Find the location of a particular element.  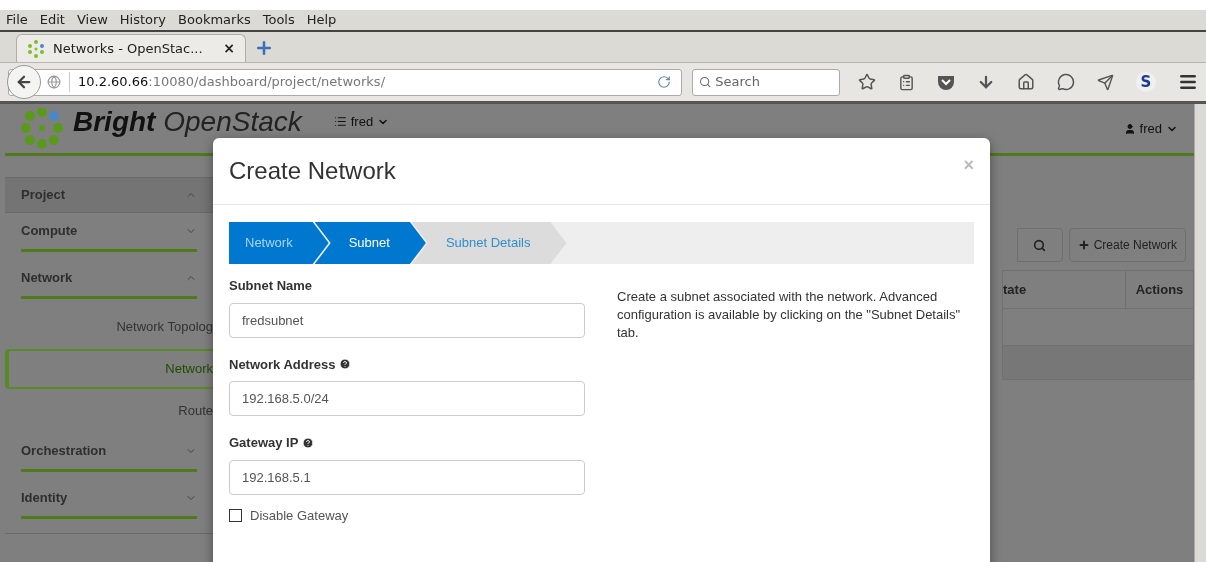

logo-dots-icon is located at coordinates (42, 128).